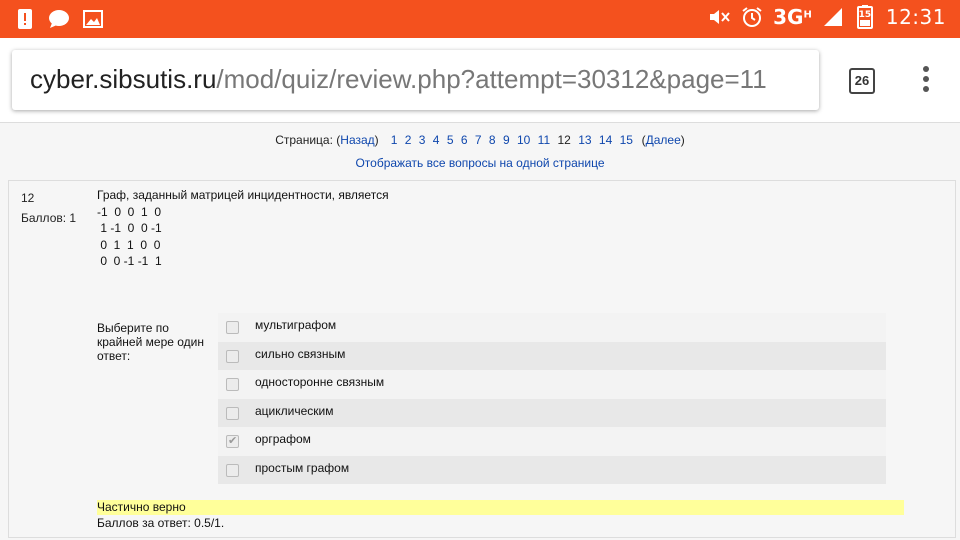 The height and width of the screenshot is (540, 960). Describe the element at coordinates (915, 17) in the screenshot. I see `clock: 12:31` at that location.